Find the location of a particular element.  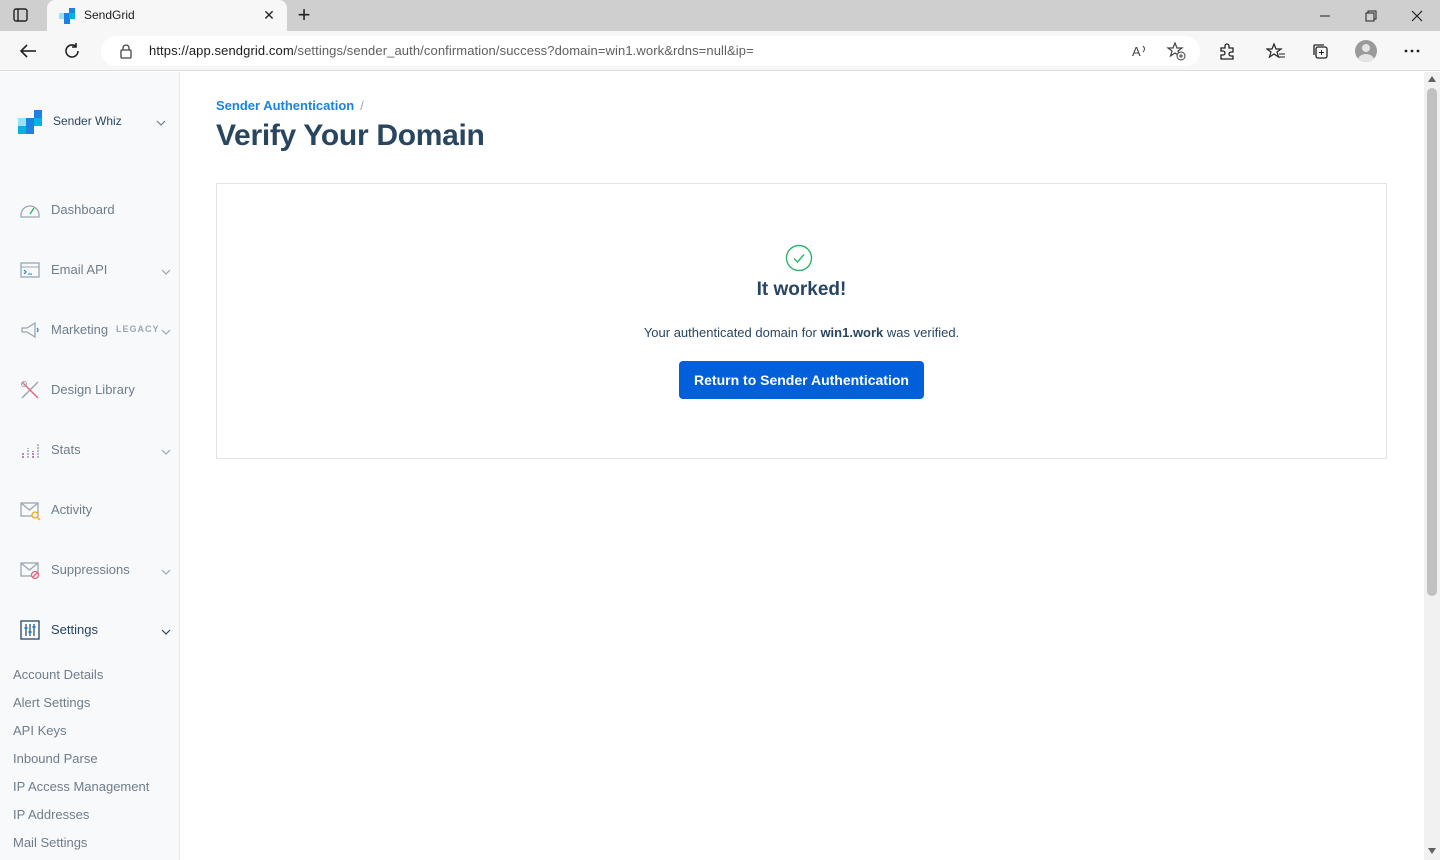

nav-settings: Settings is located at coordinates (90, 630).